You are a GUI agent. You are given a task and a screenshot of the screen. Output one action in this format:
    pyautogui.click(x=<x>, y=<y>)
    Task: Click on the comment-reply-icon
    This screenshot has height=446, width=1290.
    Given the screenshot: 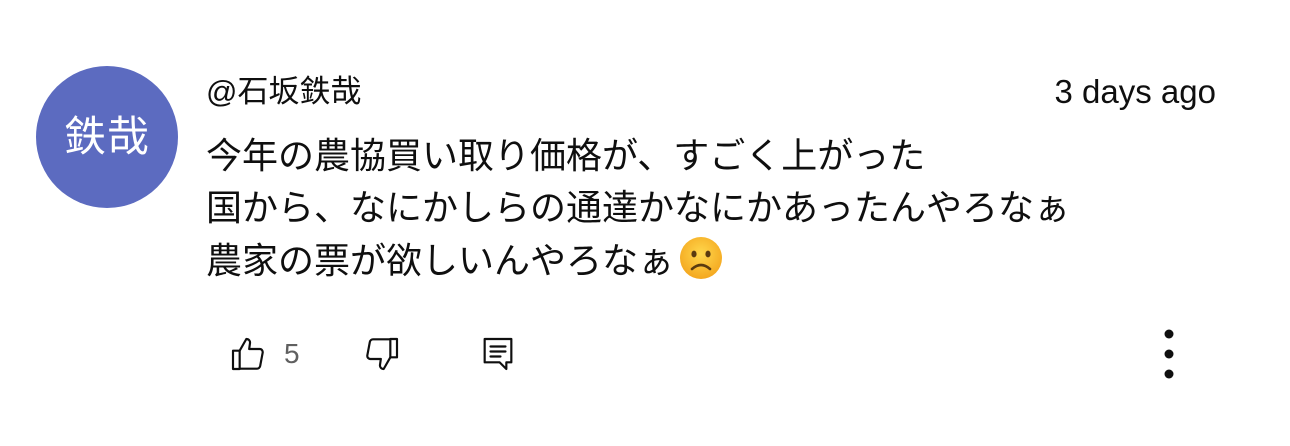 What is the action you would take?
    pyautogui.click(x=498, y=354)
    